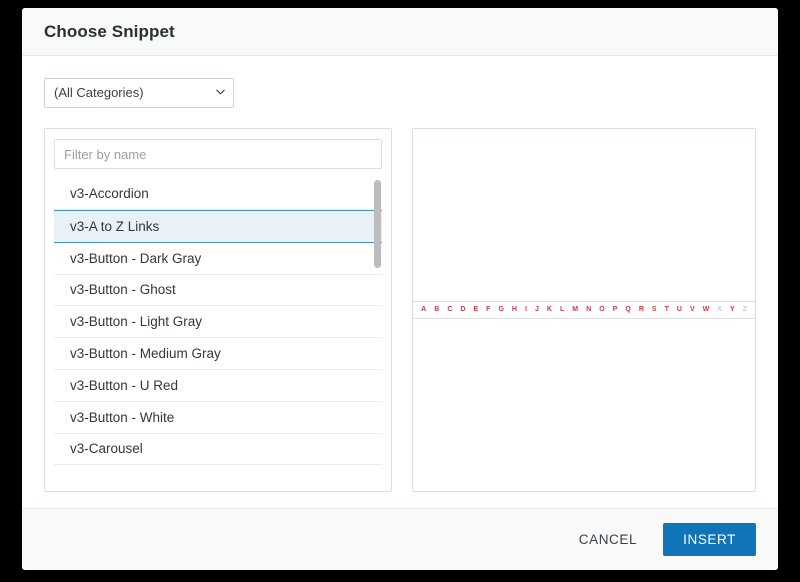  I want to click on list-item: v3-Accordion, so click(218, 194).